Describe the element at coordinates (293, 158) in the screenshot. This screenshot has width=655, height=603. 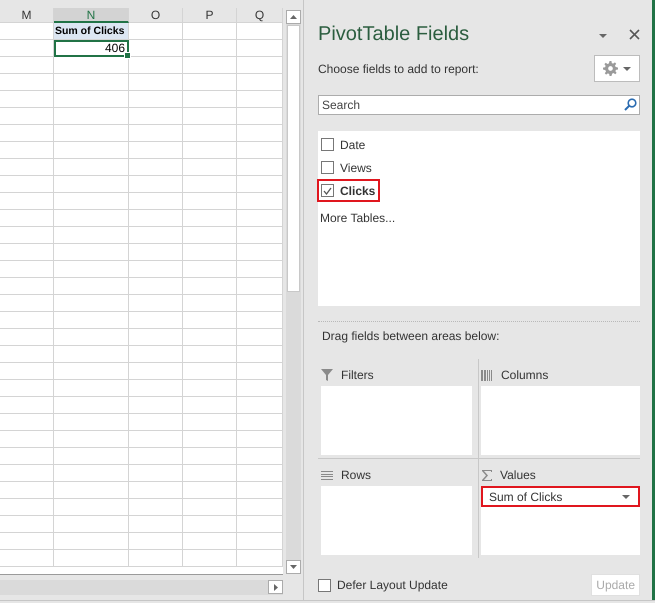
I see `scrollbar-thumb` at that location.